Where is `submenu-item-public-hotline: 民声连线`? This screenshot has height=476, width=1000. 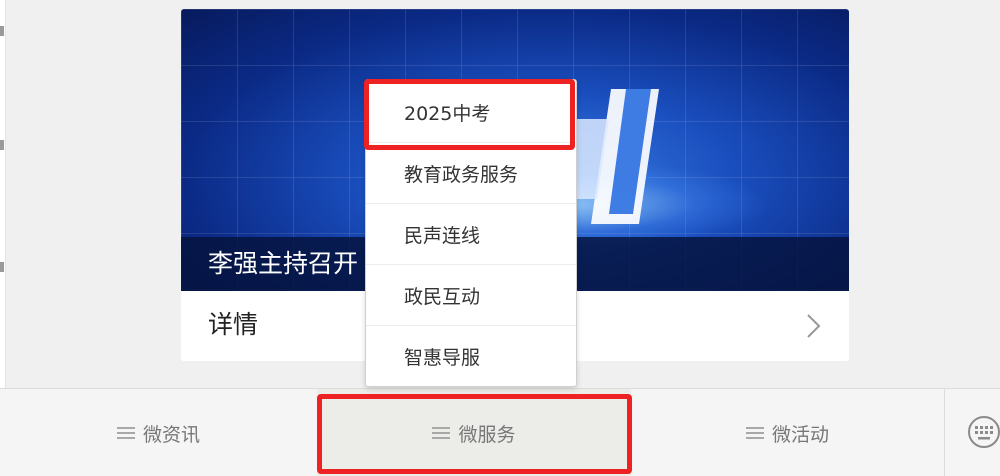 submenu-item-public-hotline: 民声连线 is located at coordinates (471, 234).